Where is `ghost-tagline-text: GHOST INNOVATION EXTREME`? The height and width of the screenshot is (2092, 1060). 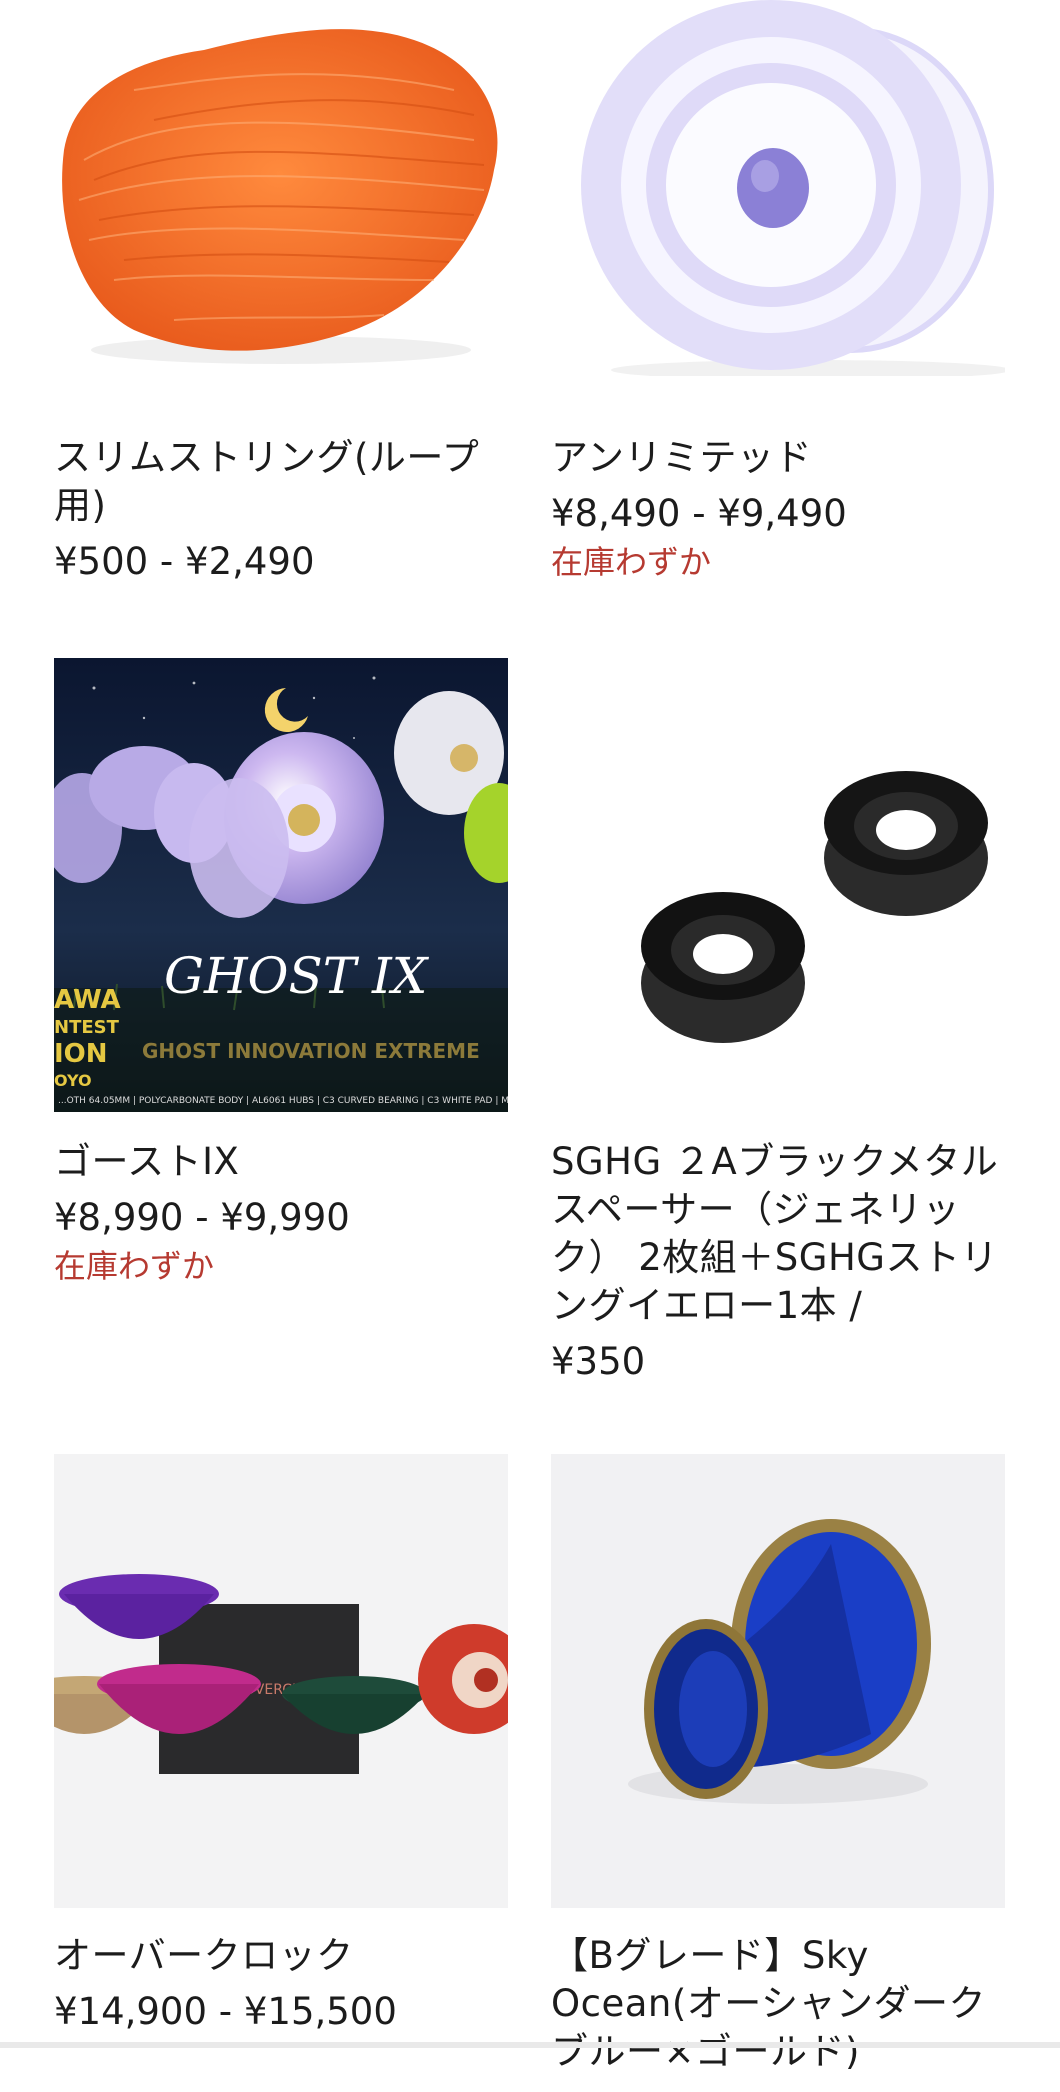
ghost-tagline-text: GHOST INNOVATION EXTREME is located at coordinates (311, 1051).